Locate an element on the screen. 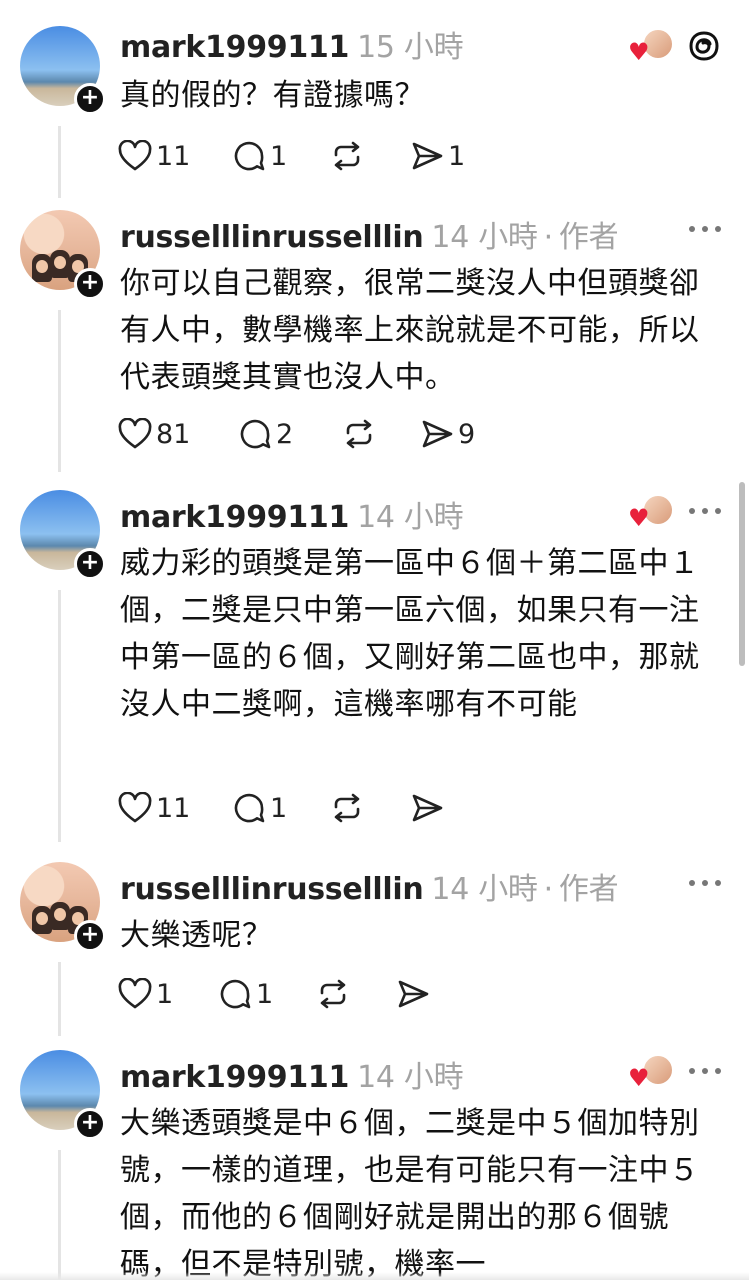  reply-count: 2 is located at coordinates (285, 434).